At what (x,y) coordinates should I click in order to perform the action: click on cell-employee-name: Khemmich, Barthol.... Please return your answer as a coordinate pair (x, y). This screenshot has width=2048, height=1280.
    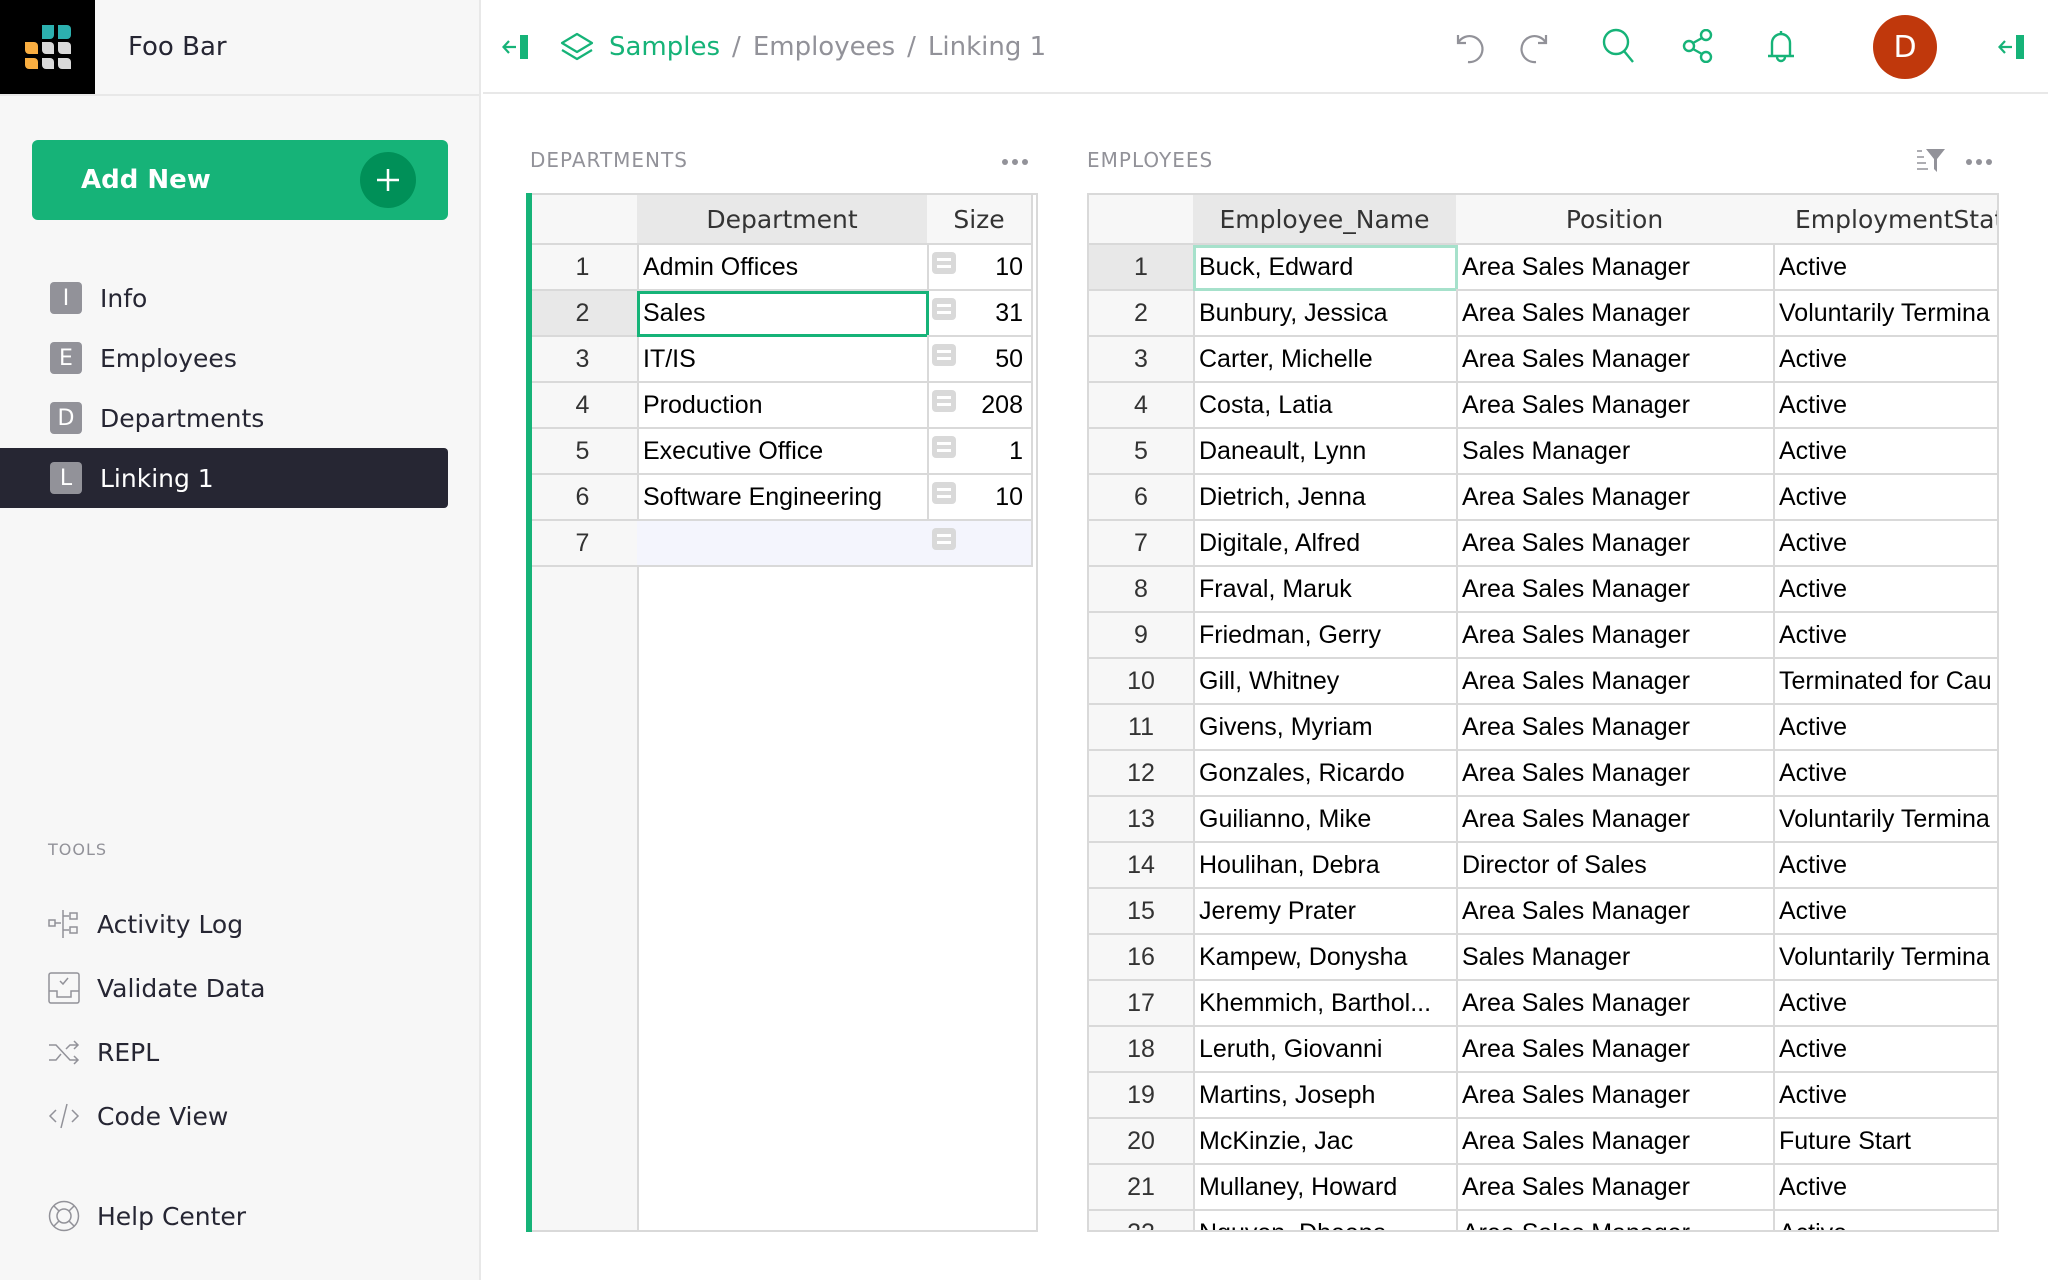
    Looking at the image, I should click on (1325, 1004).